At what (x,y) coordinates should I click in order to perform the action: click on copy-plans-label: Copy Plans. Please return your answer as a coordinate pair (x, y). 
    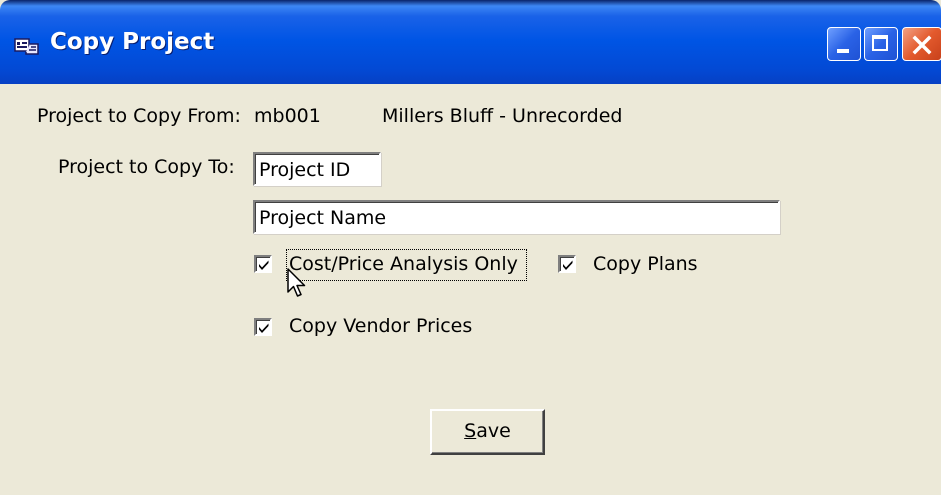
    Looking at the image, I should click on (645, 264).